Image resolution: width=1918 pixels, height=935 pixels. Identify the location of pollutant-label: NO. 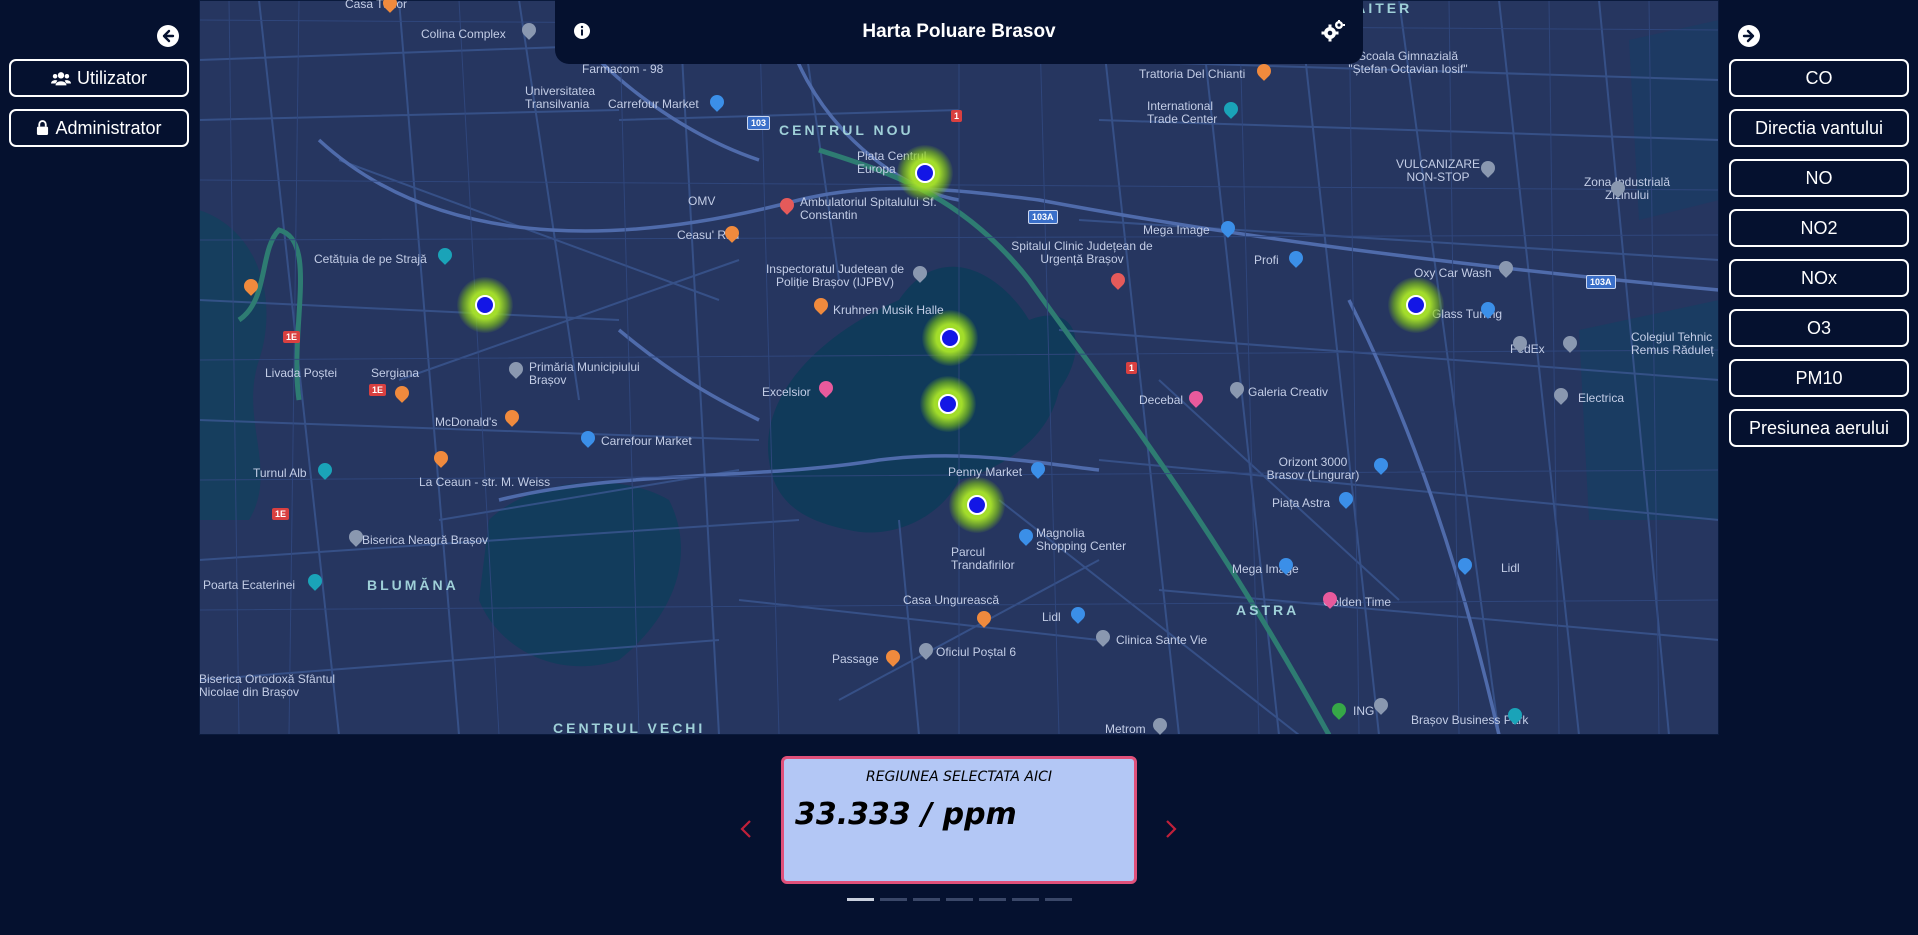
(1819, 177).